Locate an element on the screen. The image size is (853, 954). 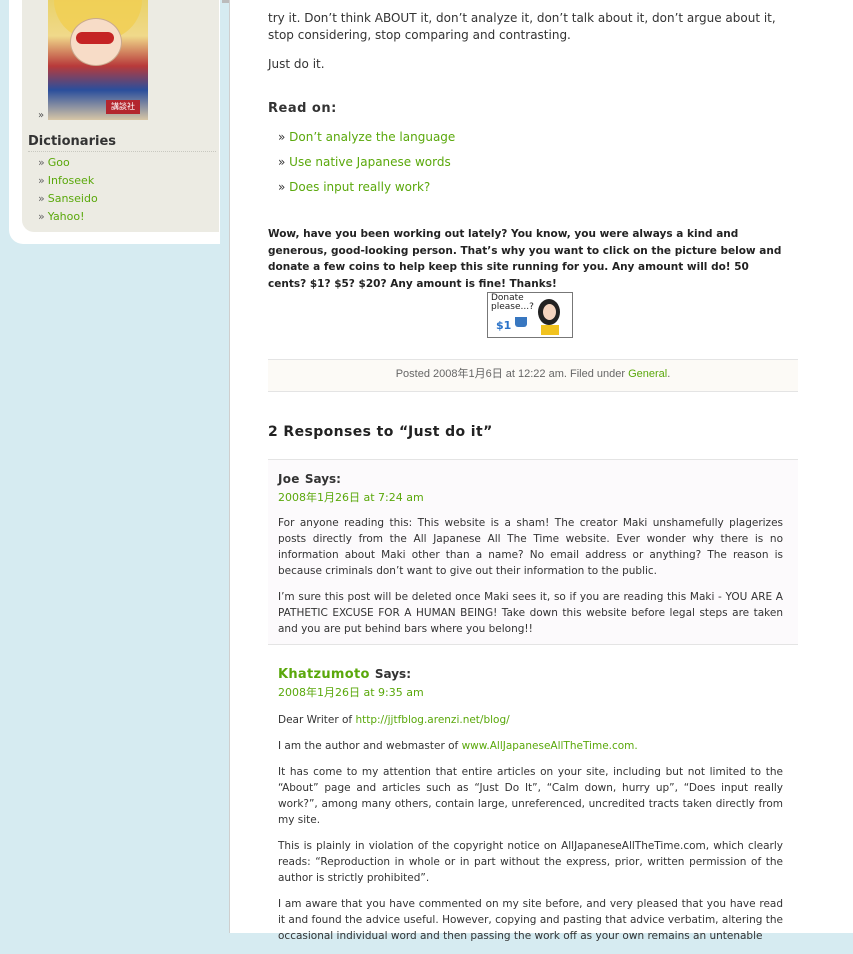
blog-link: http://jjtfblog.arenzi.net/blog/ is located at coordinates (432, 720).